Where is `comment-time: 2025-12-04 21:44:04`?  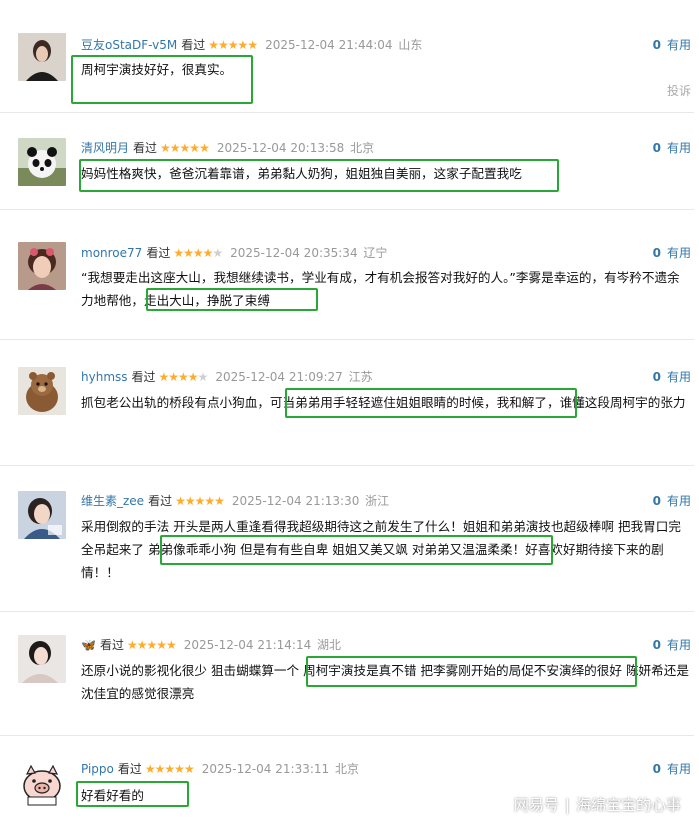 comment-time: 2025-12-04 21:44:04 is located at coordinates (329, 45).